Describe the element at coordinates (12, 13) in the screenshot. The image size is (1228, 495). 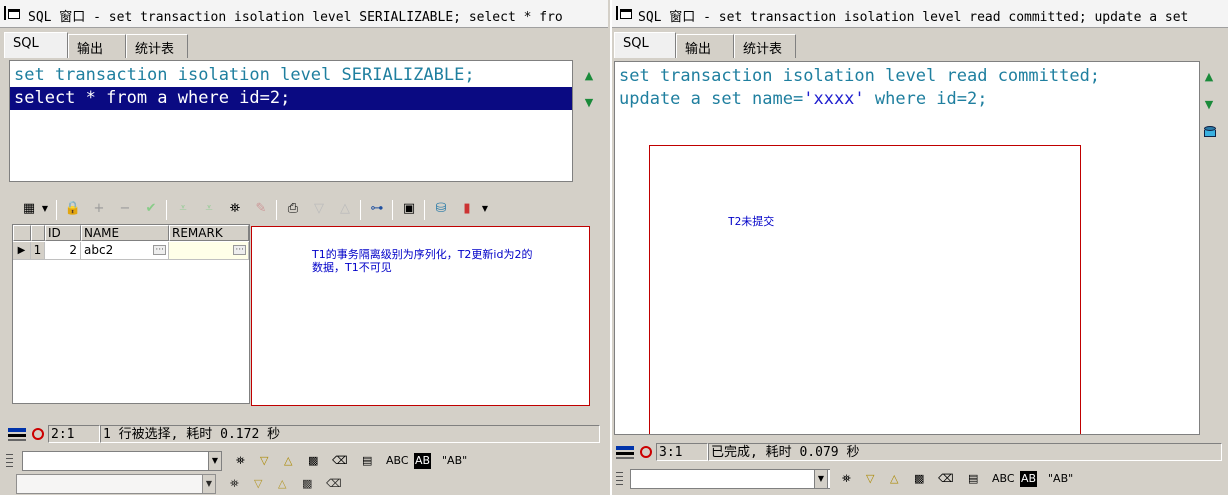
I see `sql-window-icon` at that location.